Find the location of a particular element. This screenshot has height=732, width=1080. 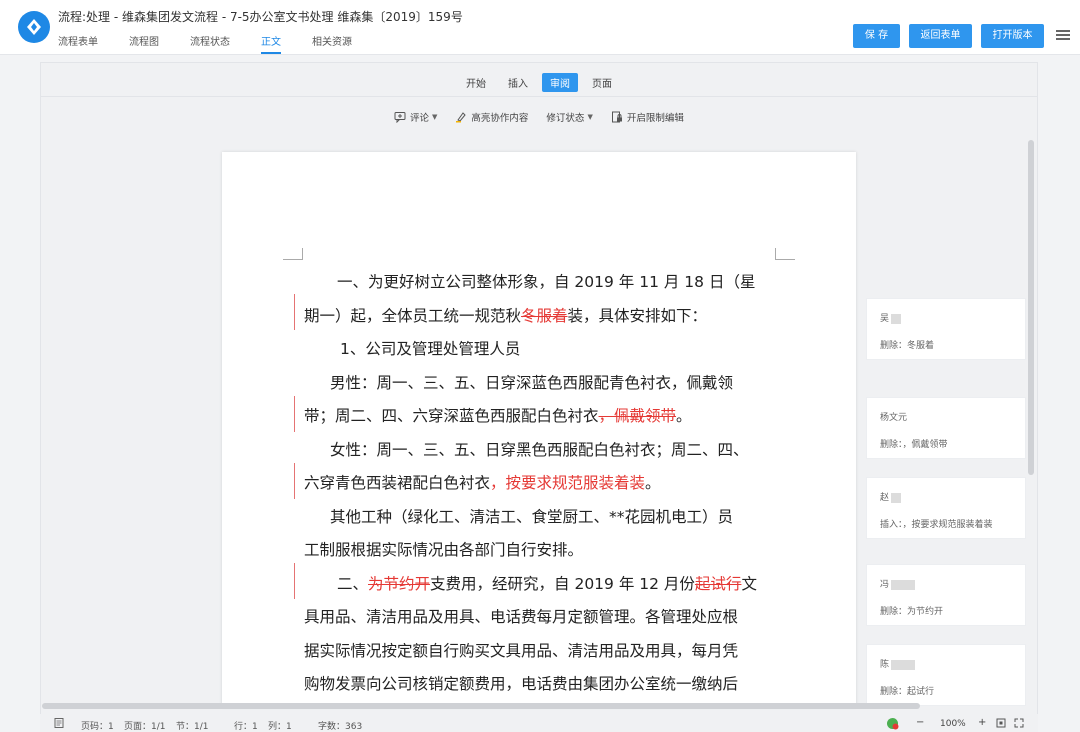

comment-text: 插入：，按要求规范服装着装 is located at coordinates (936, 525).